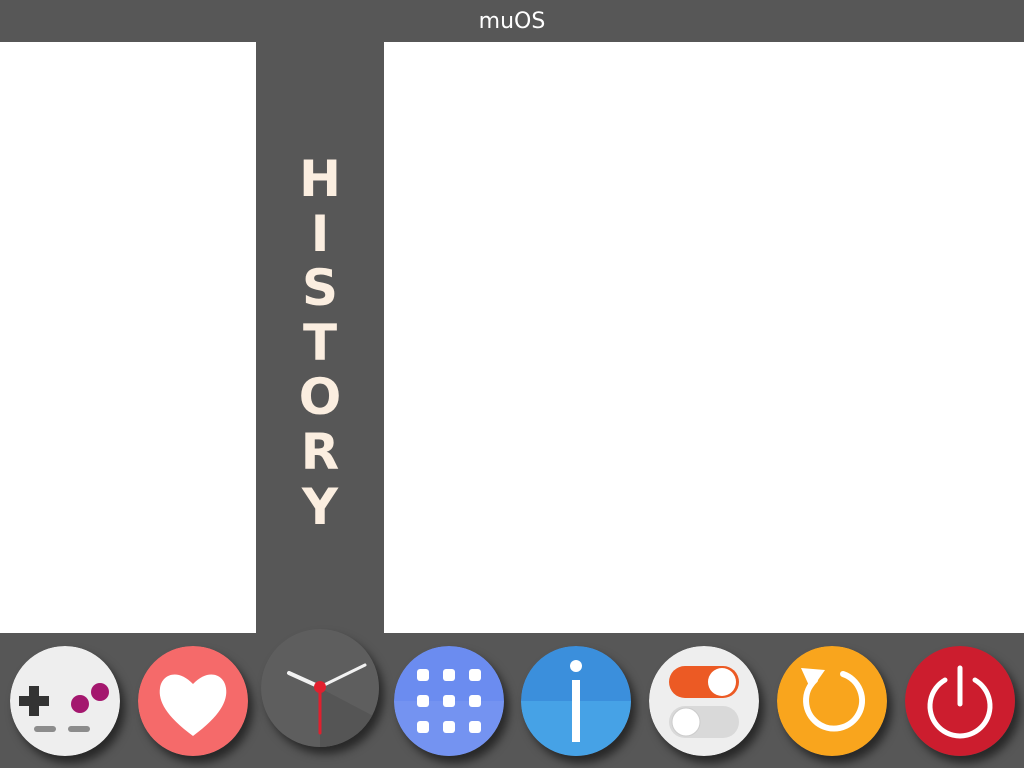 Image resolution: width=1024 pixels, height=768 pixels. I want to click on section-label: HISTORY, so click(320, 343).